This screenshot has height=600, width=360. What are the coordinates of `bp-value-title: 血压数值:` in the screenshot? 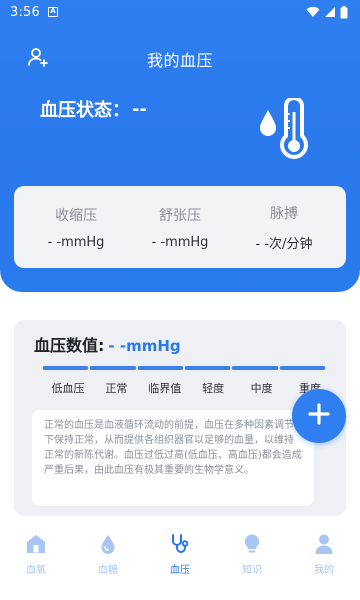 It's located at (69, 345).